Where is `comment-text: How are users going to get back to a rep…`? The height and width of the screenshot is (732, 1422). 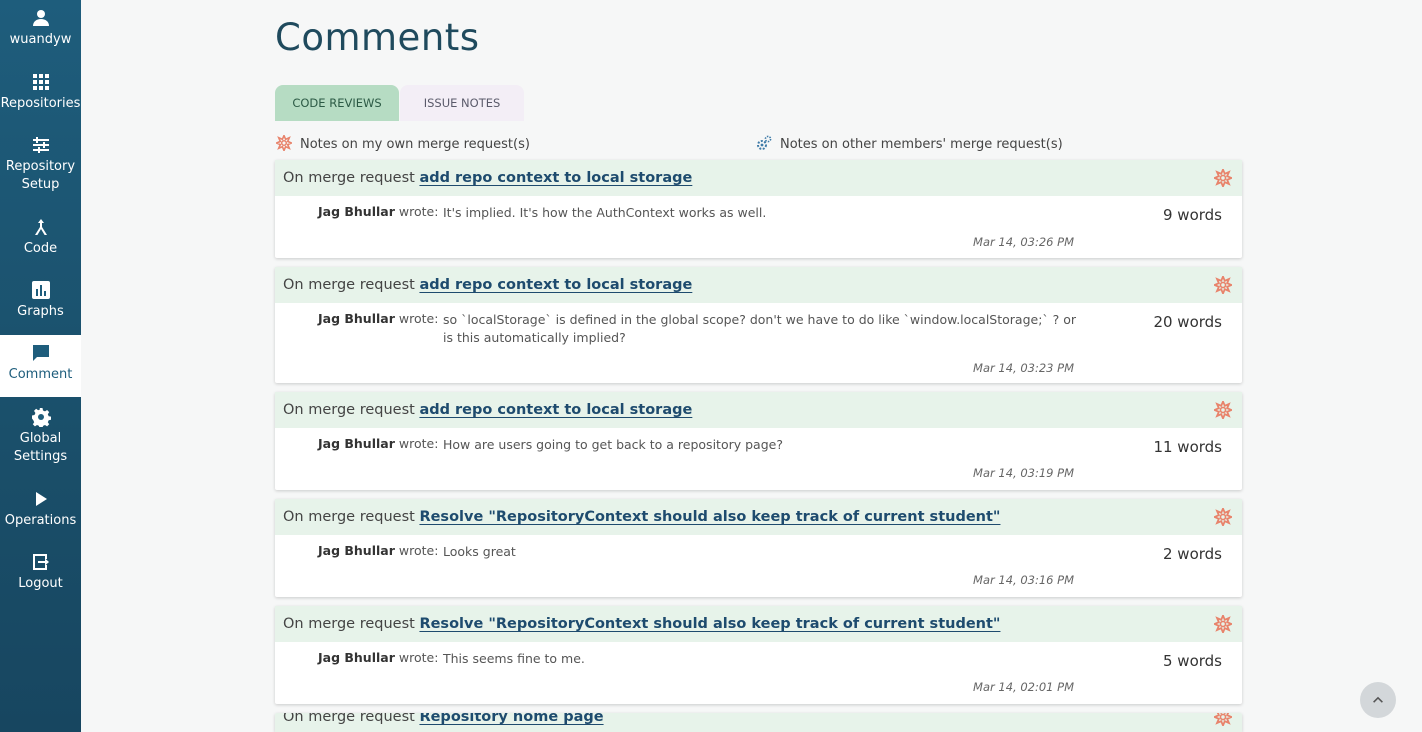
comment-text: How are users going to get back to a rep… is located at coordinates (613, 444).